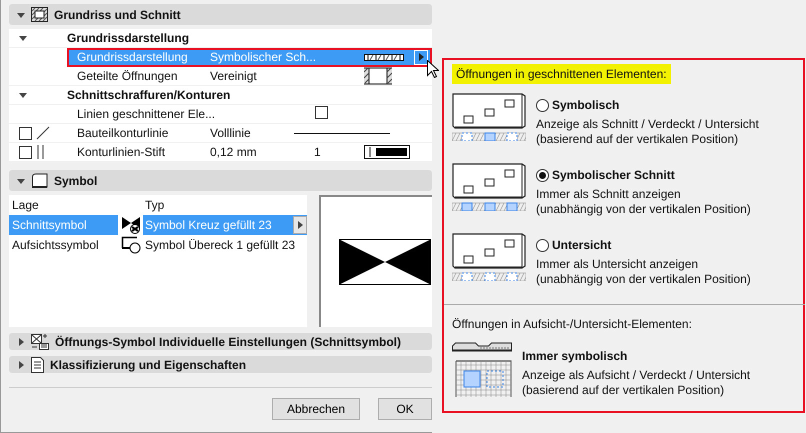  I want to click on section-header: Grundriss und Schnitt, so click(220, 14).